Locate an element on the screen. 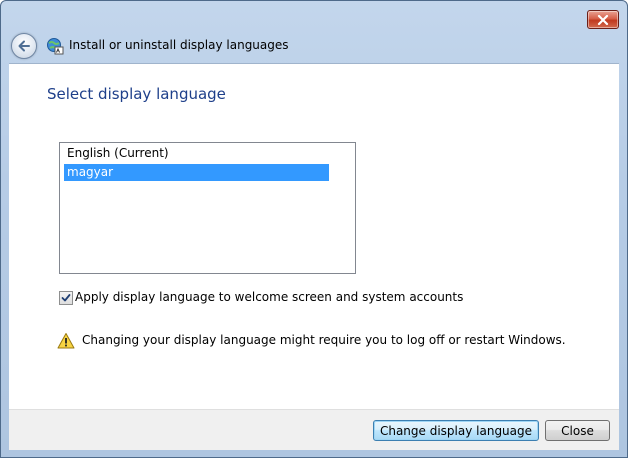 Image resolution: width=628 pixels, height=458 pixels. window-close-button is located at coordinates (603, 19).